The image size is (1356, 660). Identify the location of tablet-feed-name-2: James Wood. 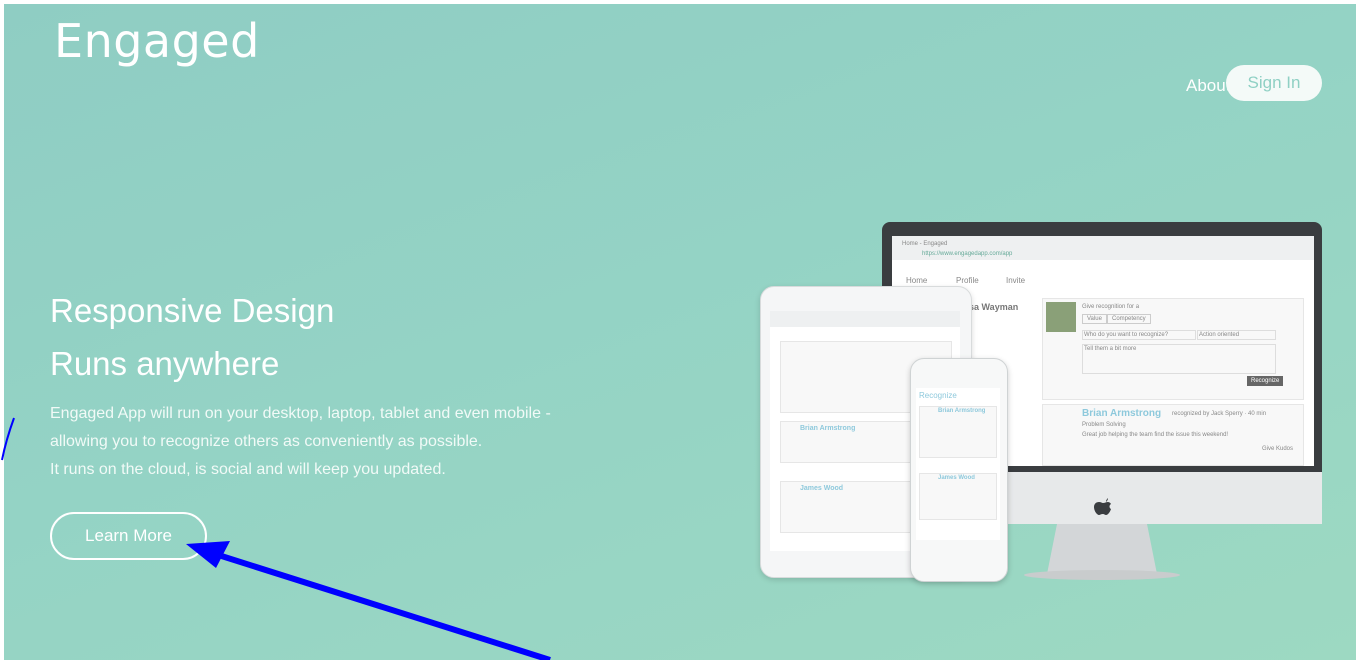
(822, 488).